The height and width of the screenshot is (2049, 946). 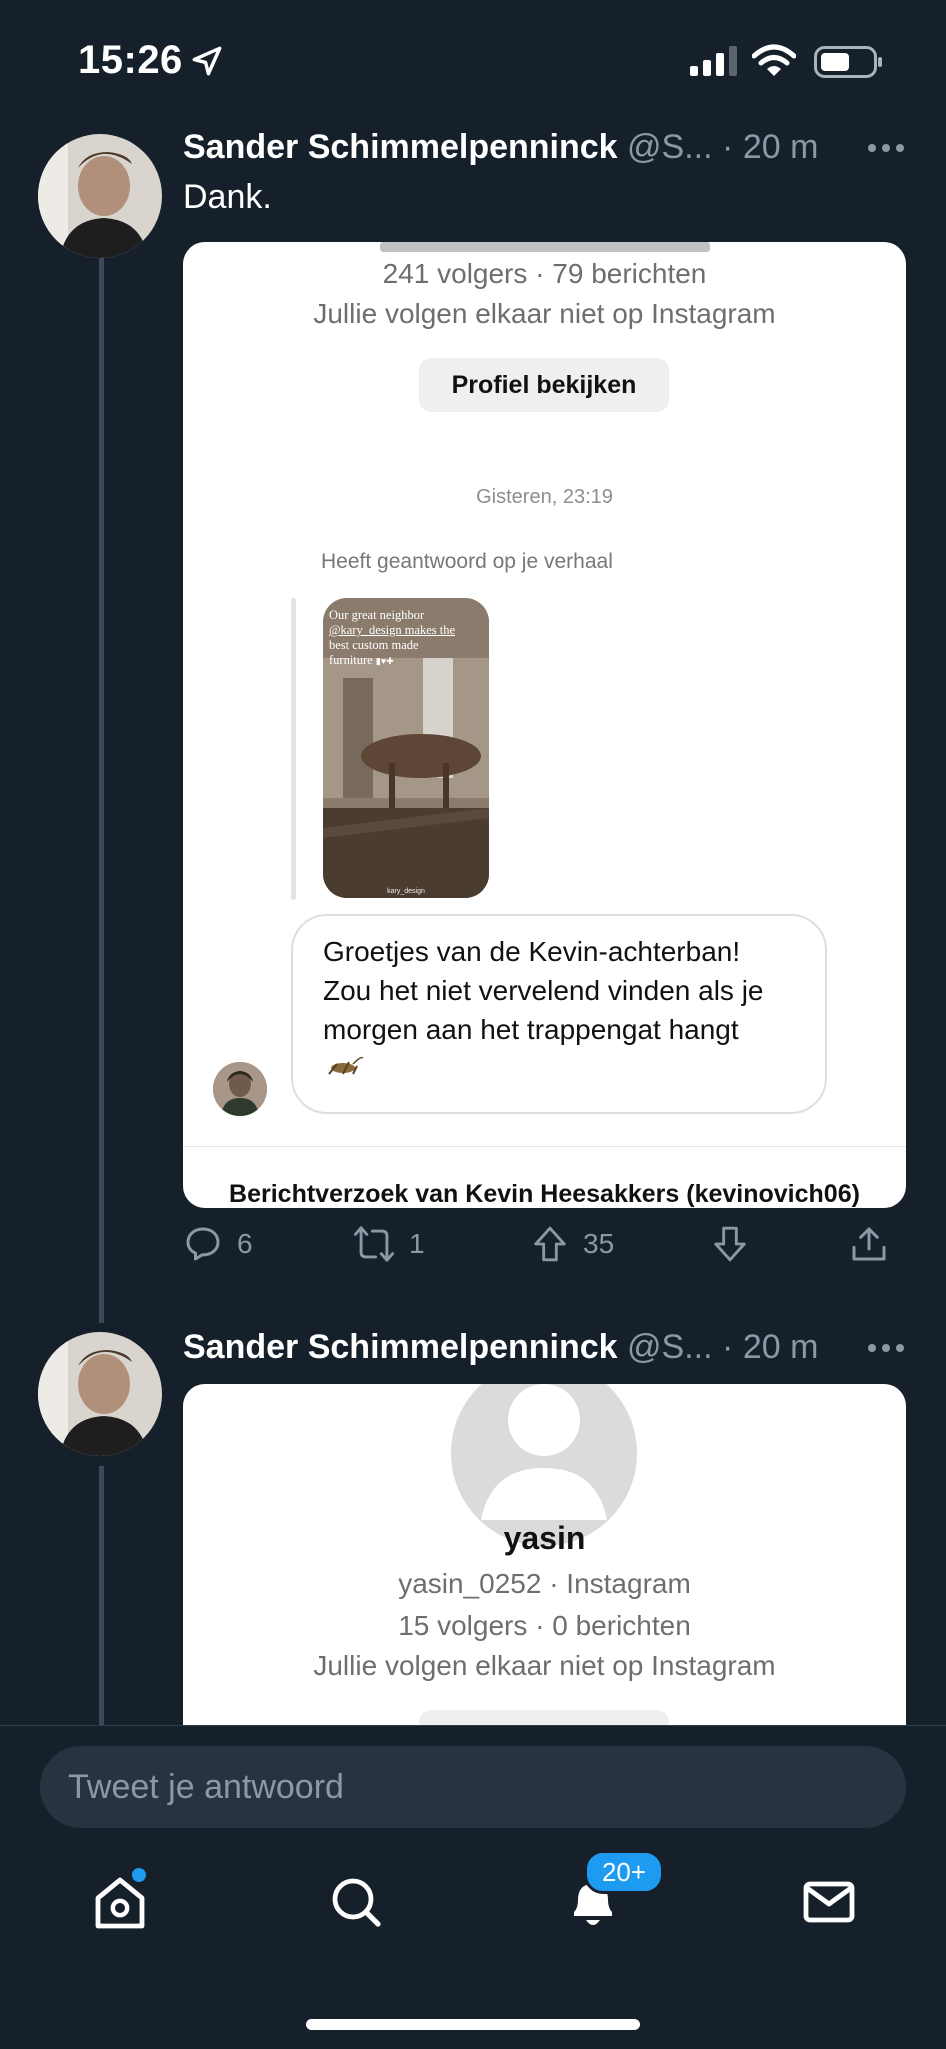 I want to click on tab-search, so click(x=356, y=1904).